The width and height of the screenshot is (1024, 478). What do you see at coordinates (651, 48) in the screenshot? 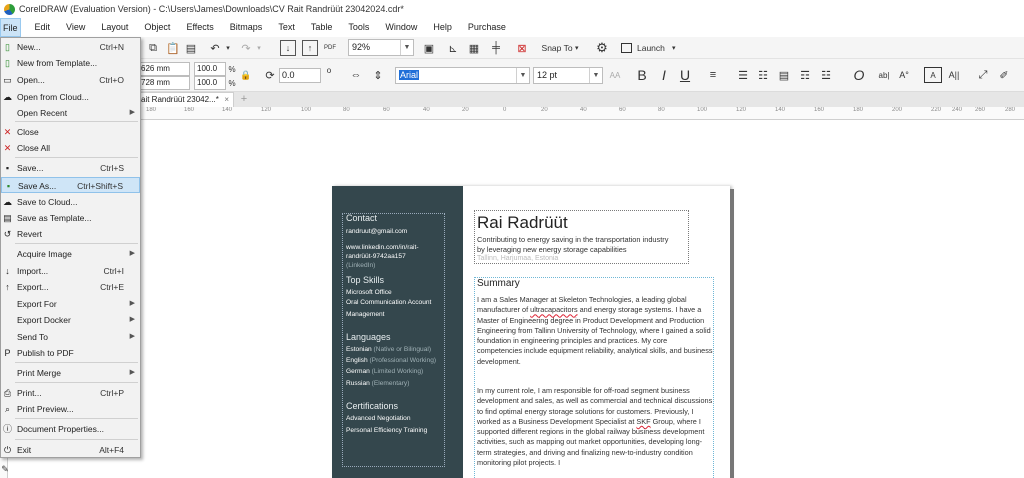
I see `launch-label: Launch` at bounding box center [651, 48].